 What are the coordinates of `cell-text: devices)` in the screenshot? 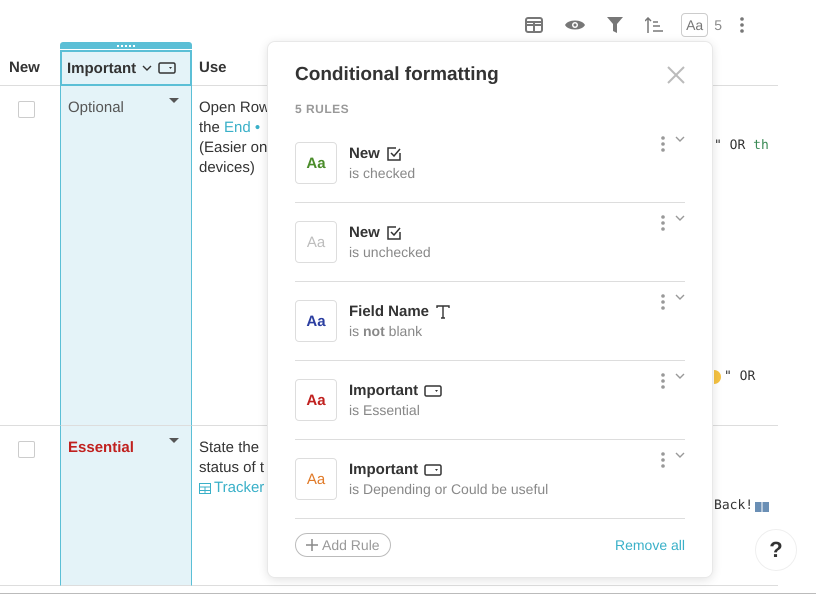 It's located at (227, 167).